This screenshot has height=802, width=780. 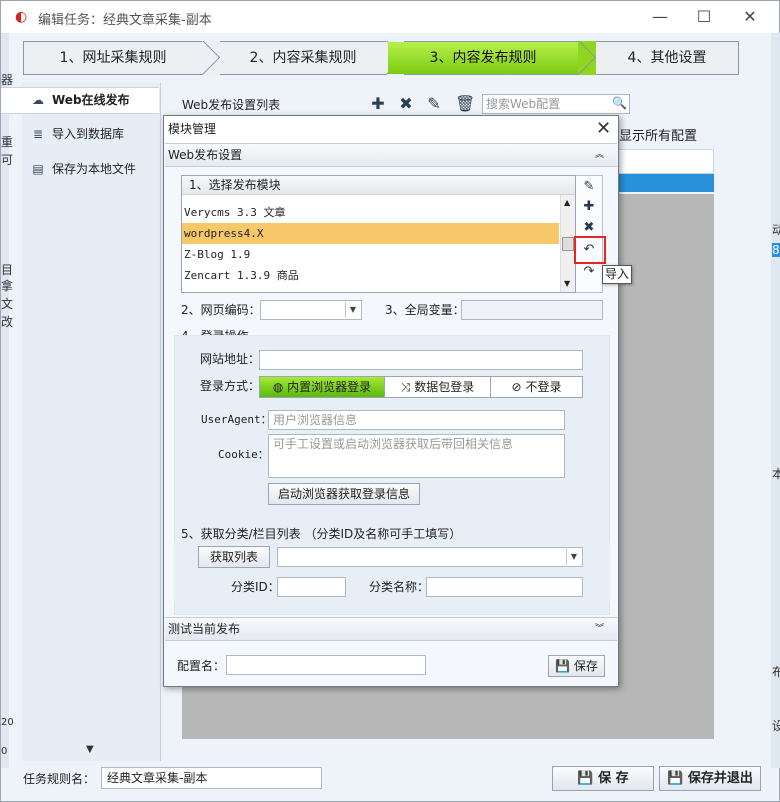 I want to click on section-title: Web发布设置, so click(x=205, y=155).